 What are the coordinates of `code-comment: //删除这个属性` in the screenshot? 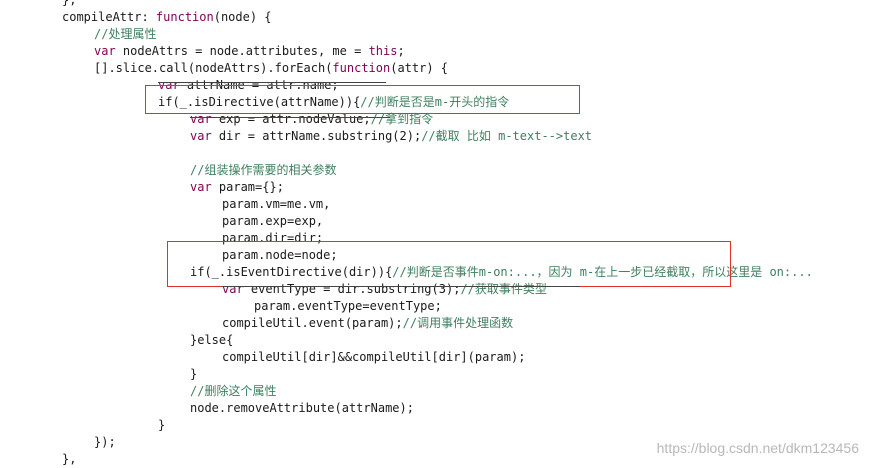 It's located at (233, 391).